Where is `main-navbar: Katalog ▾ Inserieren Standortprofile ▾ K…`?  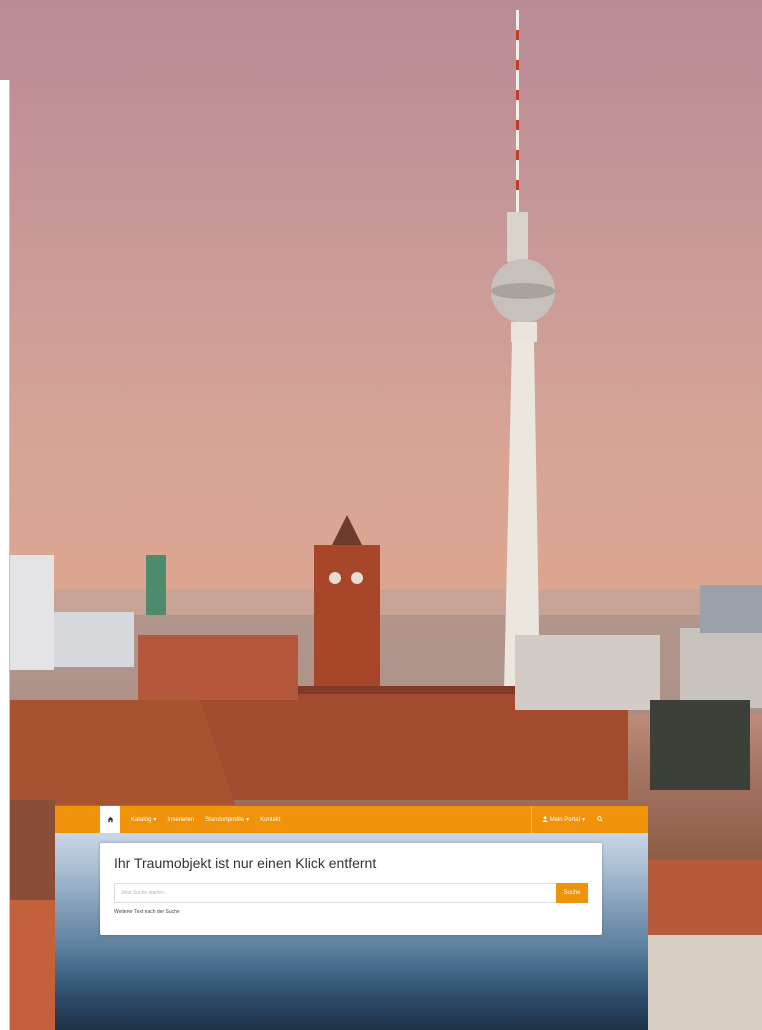 main-navbar: Katalog ▾ Inserieren Standortprofile ▾ K… is located at coordinates (351, 819).